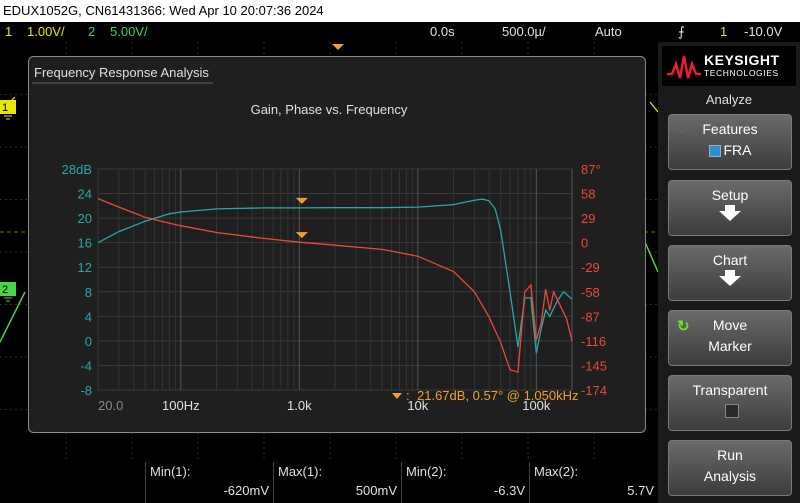  What do you see at coordinates (608, 32) in the screenshot?
I see `trigger-mode: Auto` at bounding box center [608, 32].